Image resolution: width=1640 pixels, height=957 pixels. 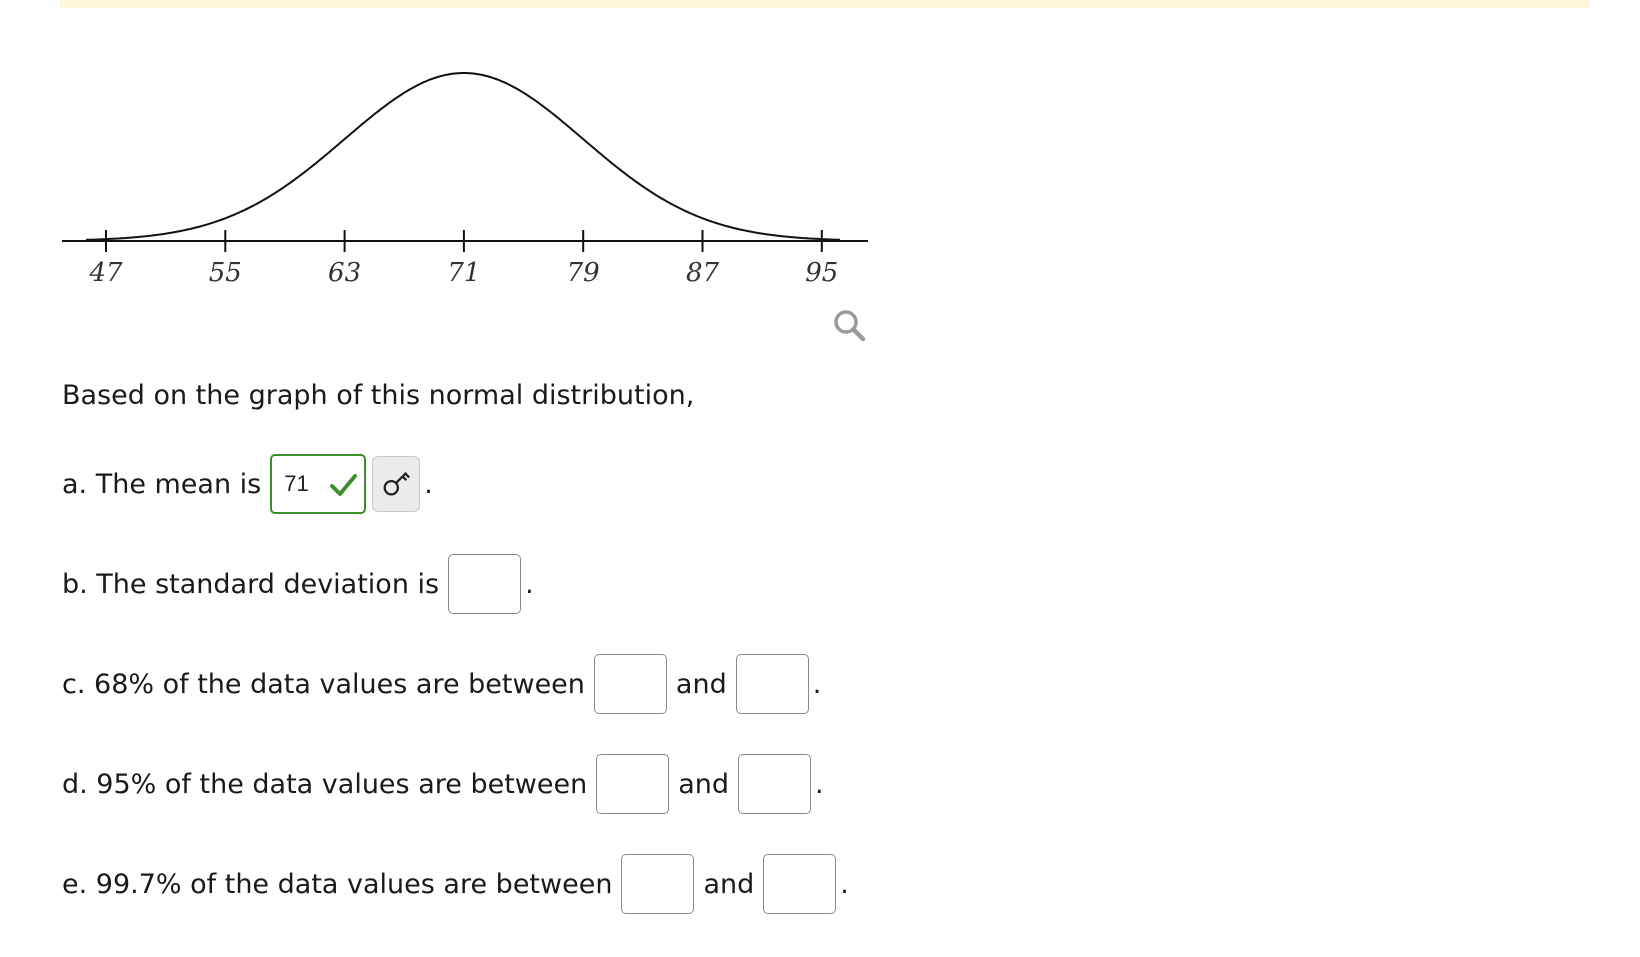 What do you see at coordinates (105, 273) in the screenshot?
I see `x-axis-tick-label: 47` at bounding box center [105, 273].